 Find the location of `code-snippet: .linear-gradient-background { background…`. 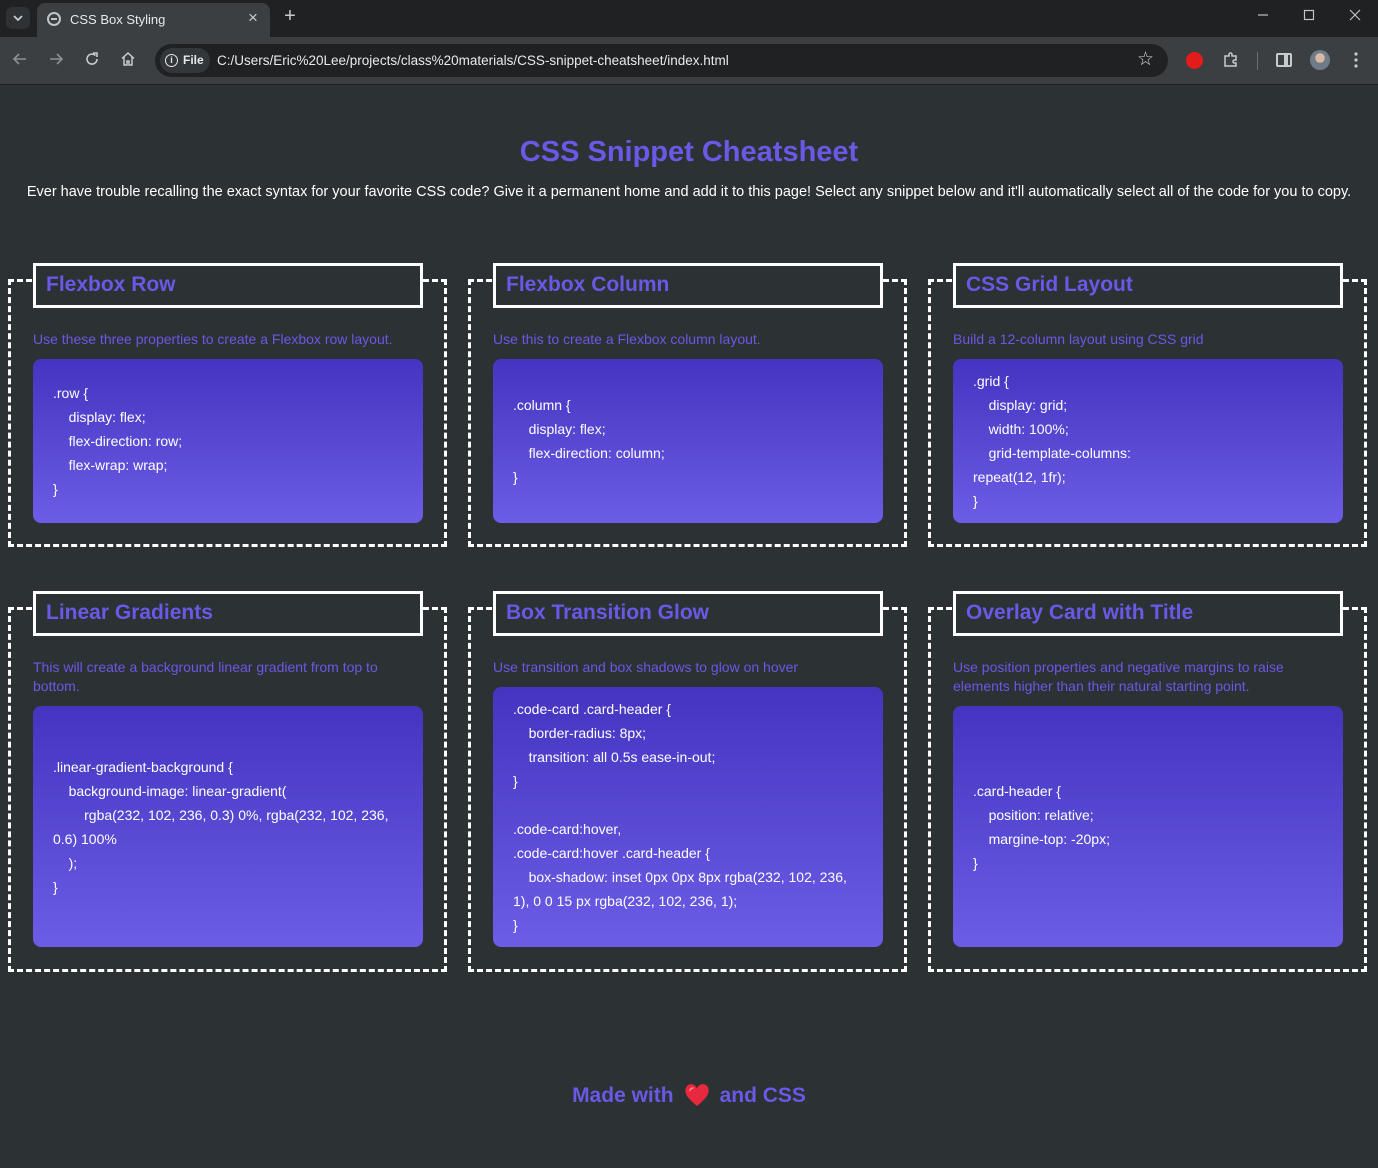

code-snippet: .linear-gradient-background { background… is located at coordinates (228, 826).